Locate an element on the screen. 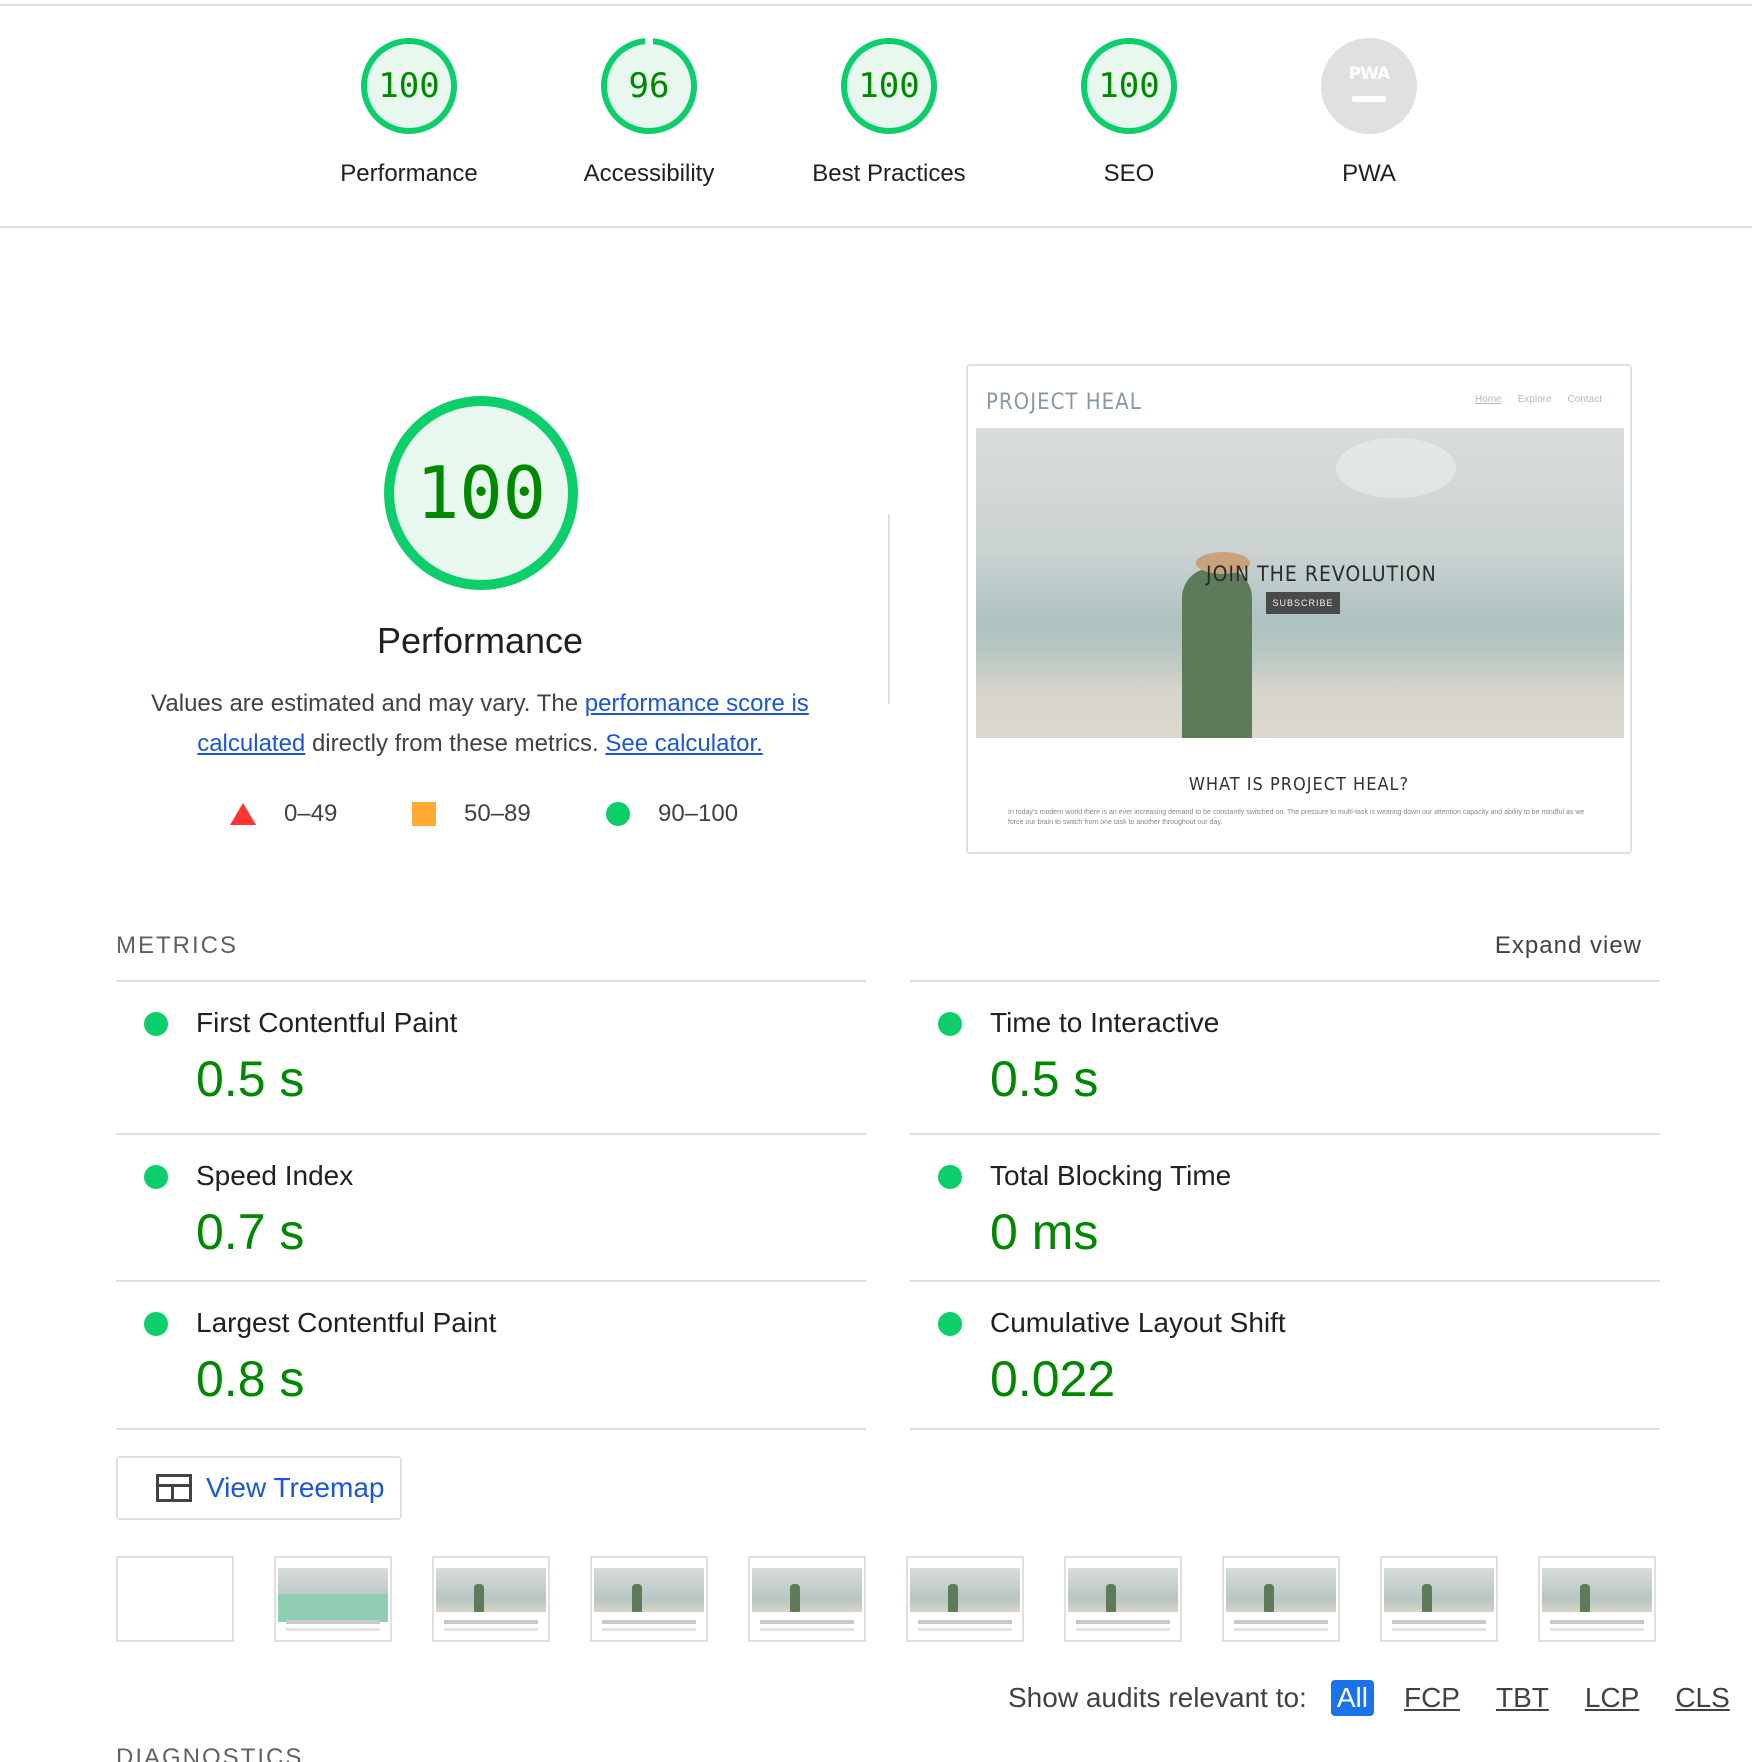 The height and width of the screenshot is (1762, 1752). gauge-accessibility: 96 Accessibility is located at coordinates (649, 113).